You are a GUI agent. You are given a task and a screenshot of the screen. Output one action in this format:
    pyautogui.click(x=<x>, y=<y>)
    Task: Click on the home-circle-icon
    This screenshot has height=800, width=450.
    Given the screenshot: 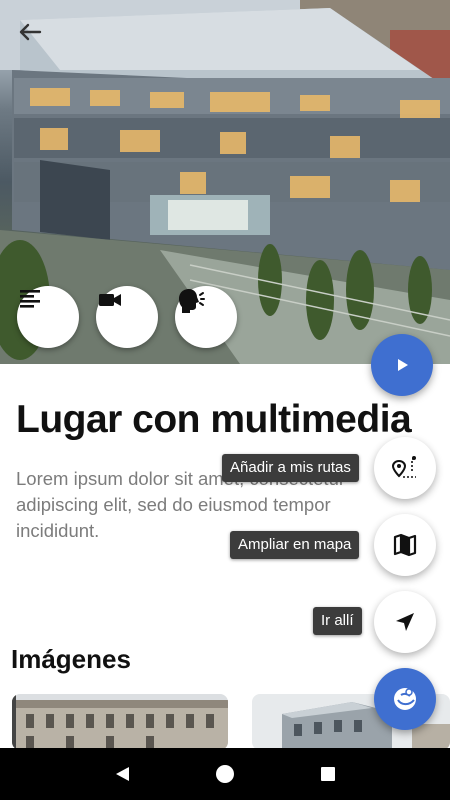 What is the action you would take?
    pyautogui.click(x=224, y=774)
    